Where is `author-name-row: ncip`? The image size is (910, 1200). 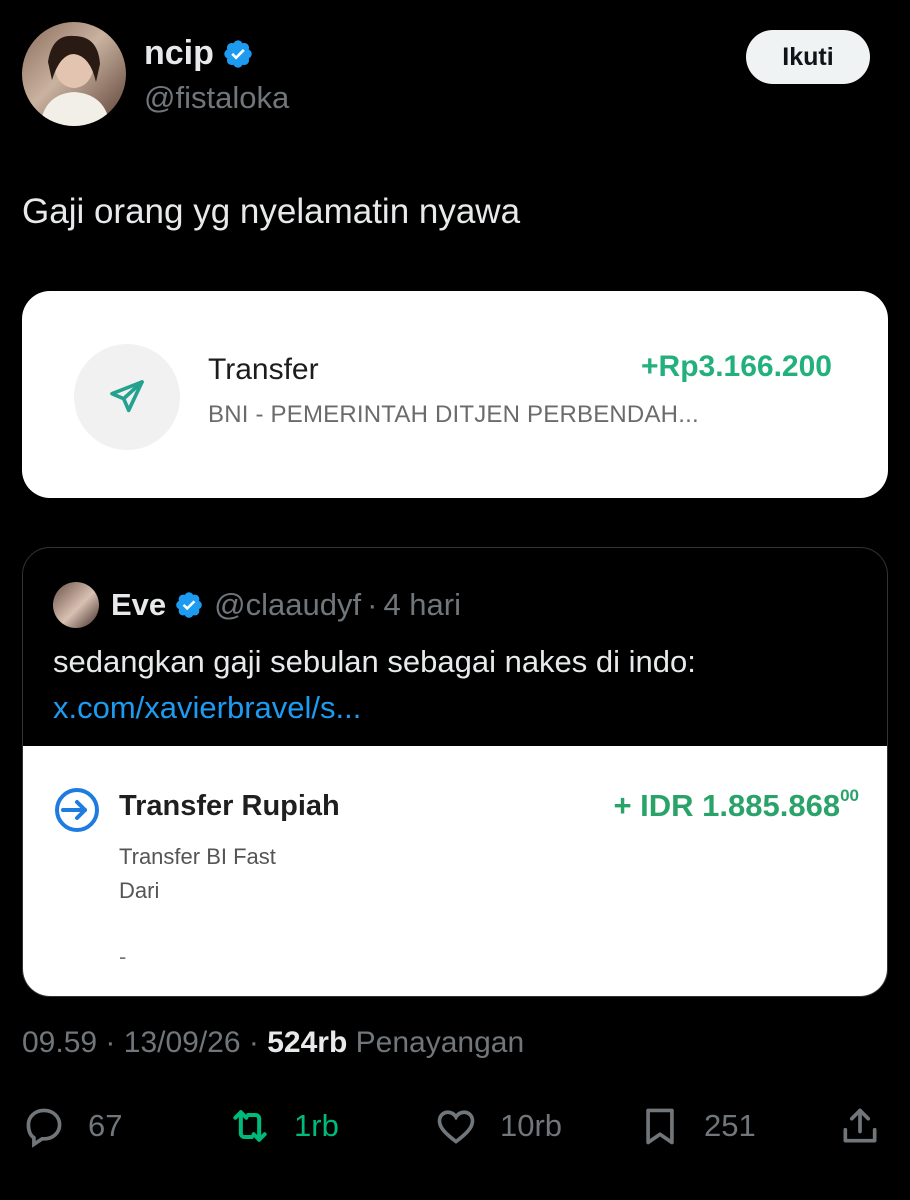 author-name-row: ncip is located at coordinates (199, 53).